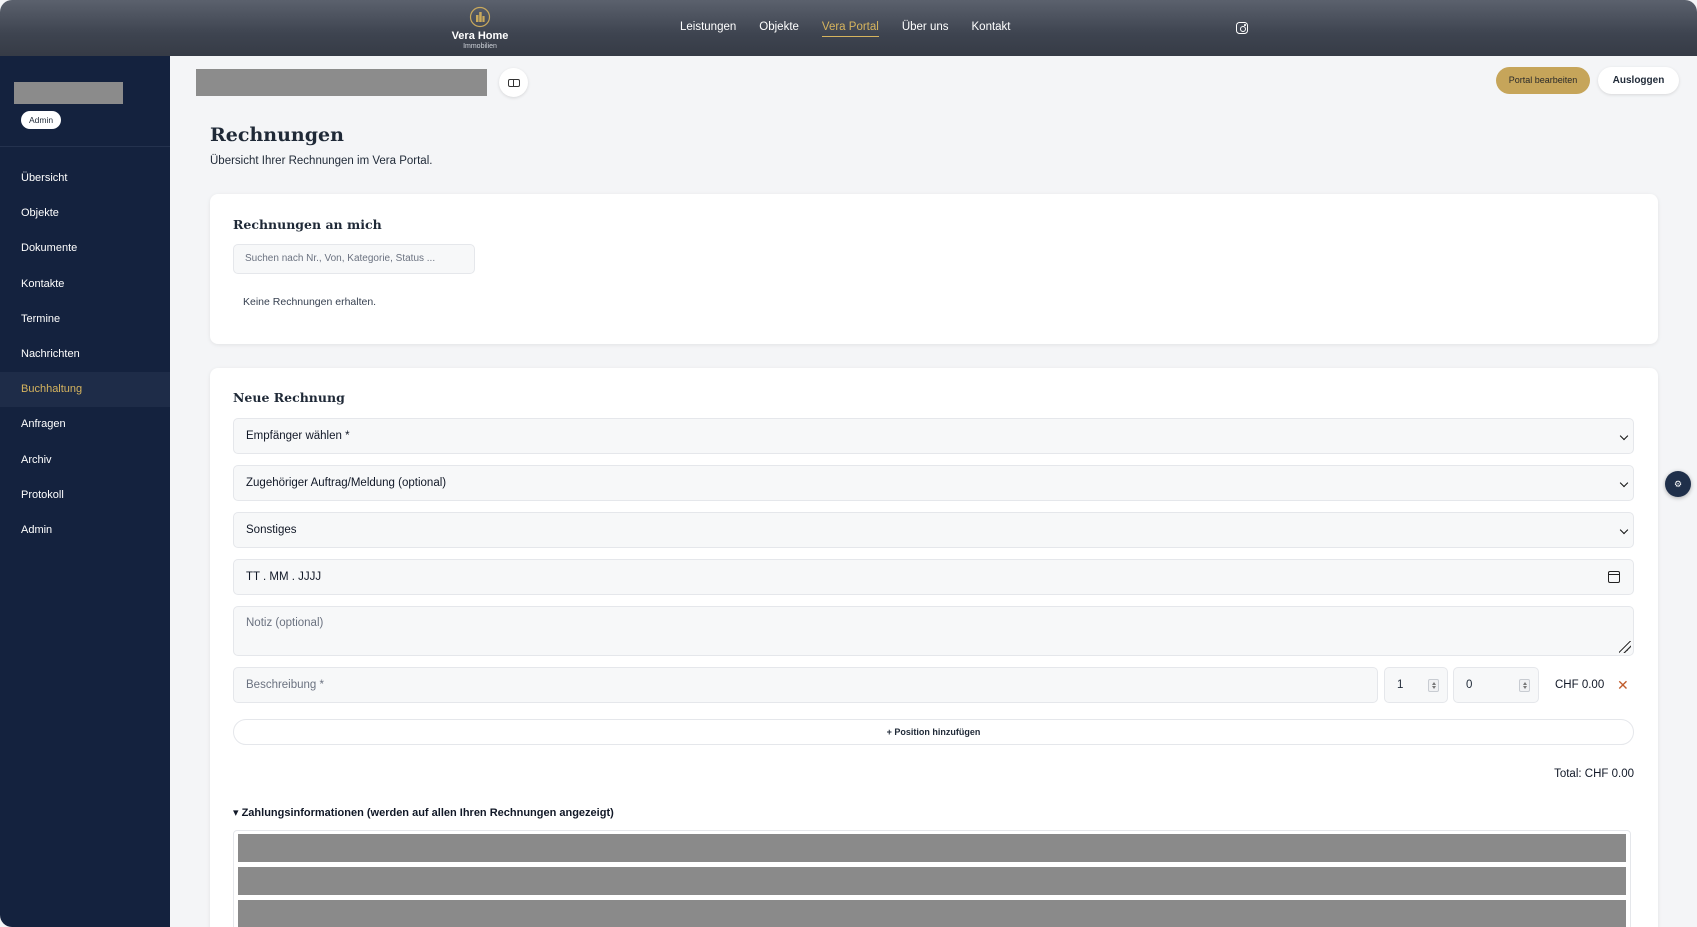 Image resolution: width=1697 pixels, height=927 pixels. Describe the element at coordinates (480, 36) in the screenshot. I see `brand-name: Vera Home` at that location.